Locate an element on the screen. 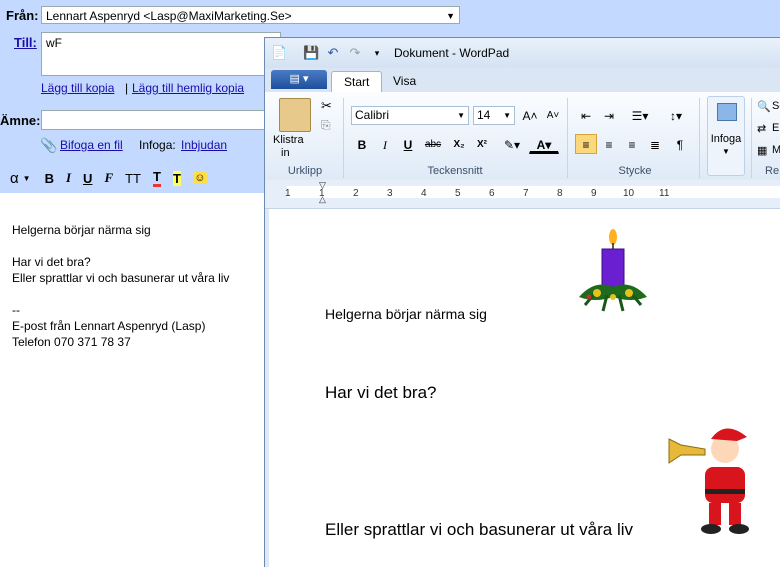 The width and height of the screenshot is (780, 569). insert-label: Infoga: is located at coordinates (157, 145).